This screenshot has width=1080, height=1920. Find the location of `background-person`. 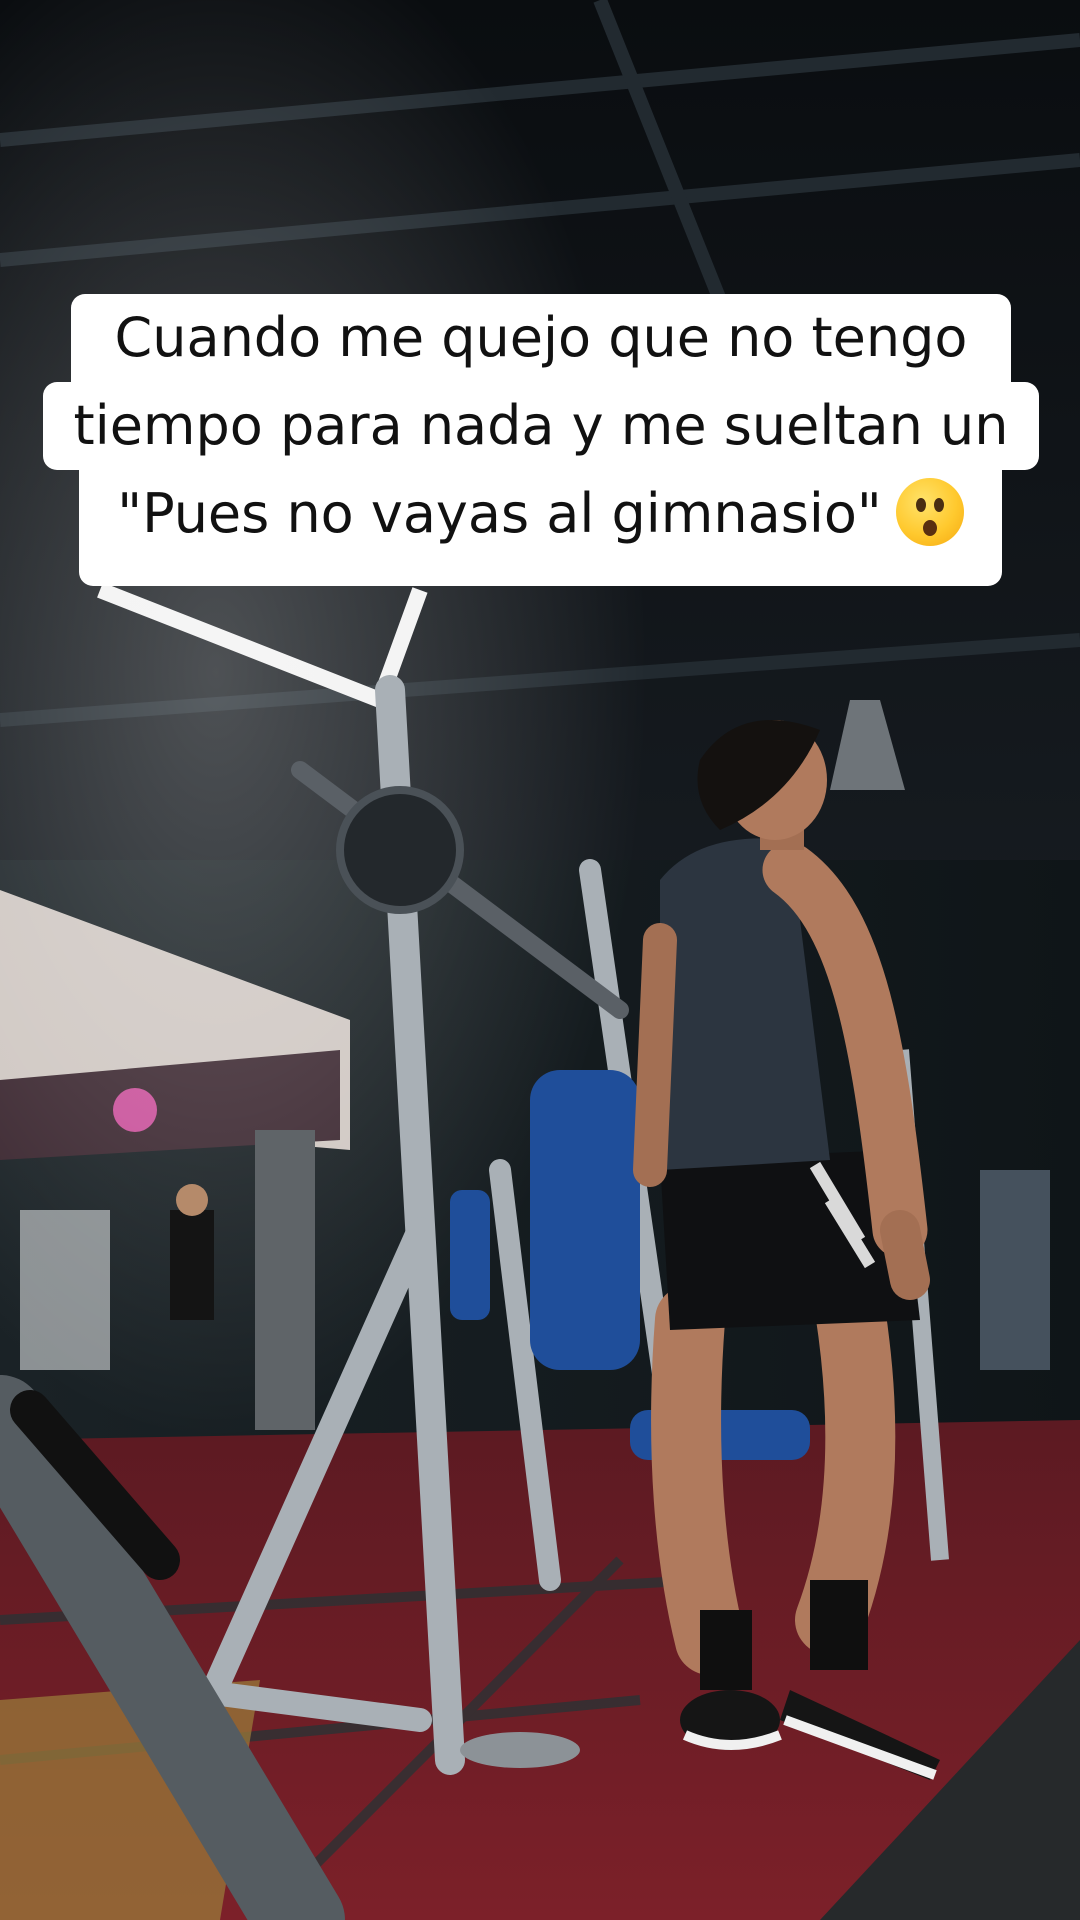

background-person is located at coordinates (192, 1265).